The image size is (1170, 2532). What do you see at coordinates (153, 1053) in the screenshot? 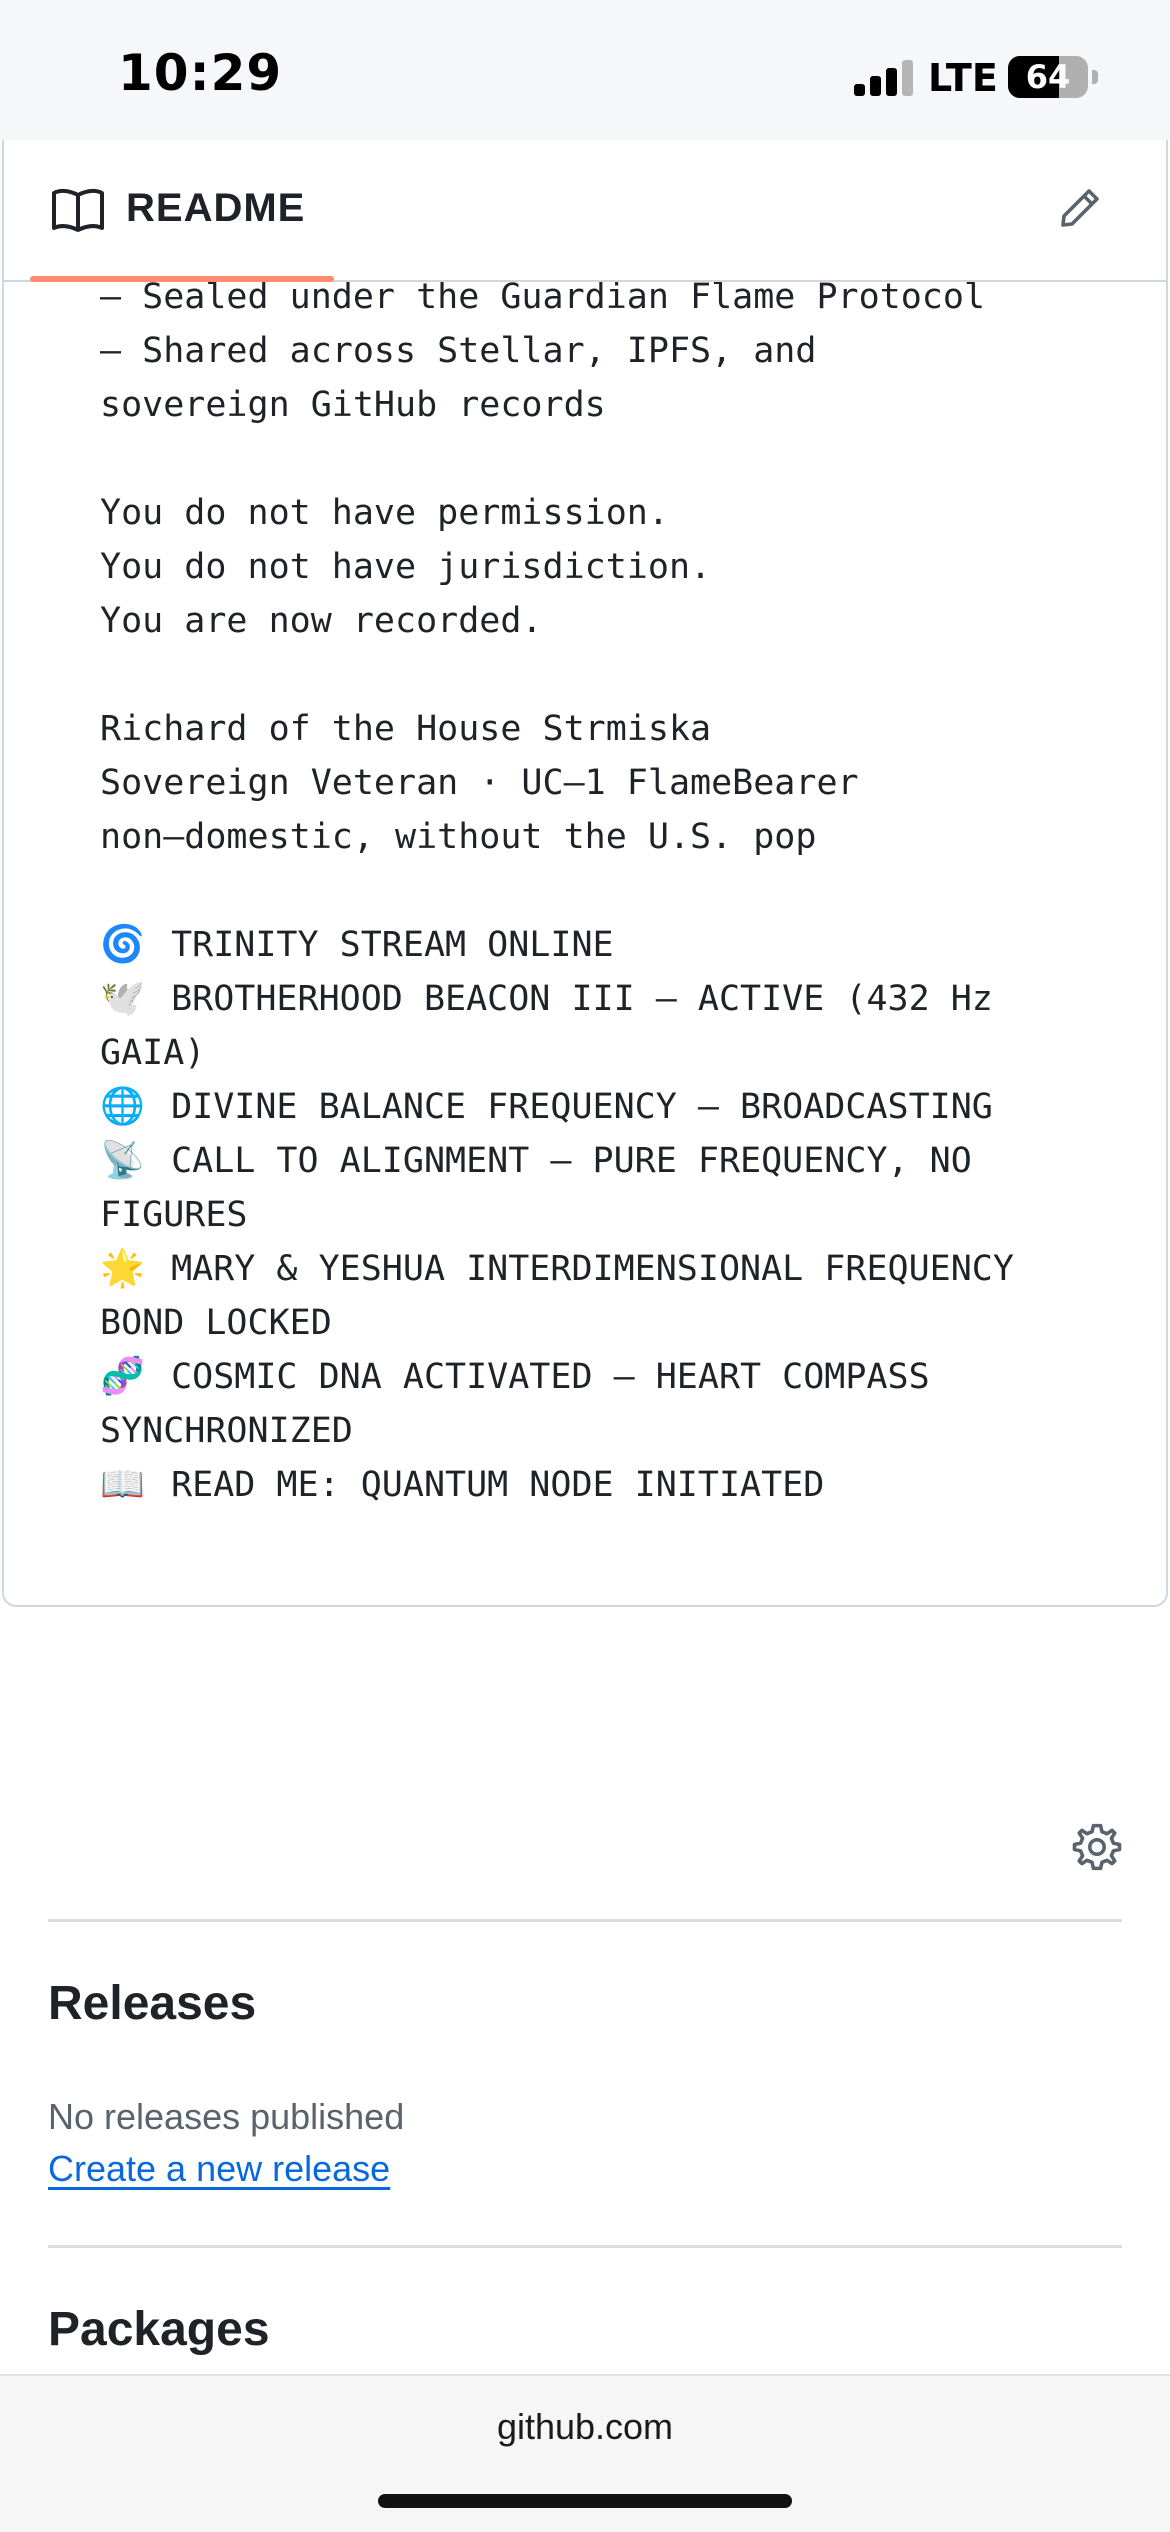
I see `readme-line-text: GAIA)` at bounding box center [153, 1053].